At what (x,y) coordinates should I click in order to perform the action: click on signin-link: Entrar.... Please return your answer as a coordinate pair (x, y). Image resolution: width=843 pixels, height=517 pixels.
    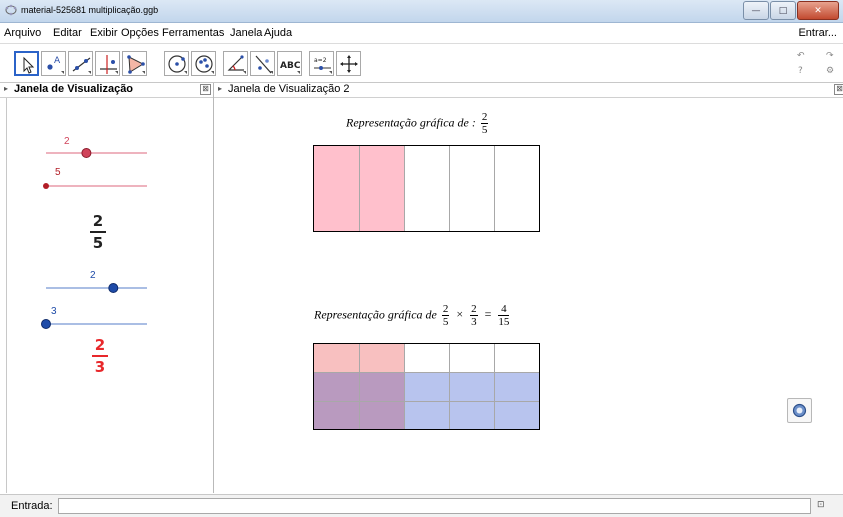
    Looking at the image, I should click on (817, 33).